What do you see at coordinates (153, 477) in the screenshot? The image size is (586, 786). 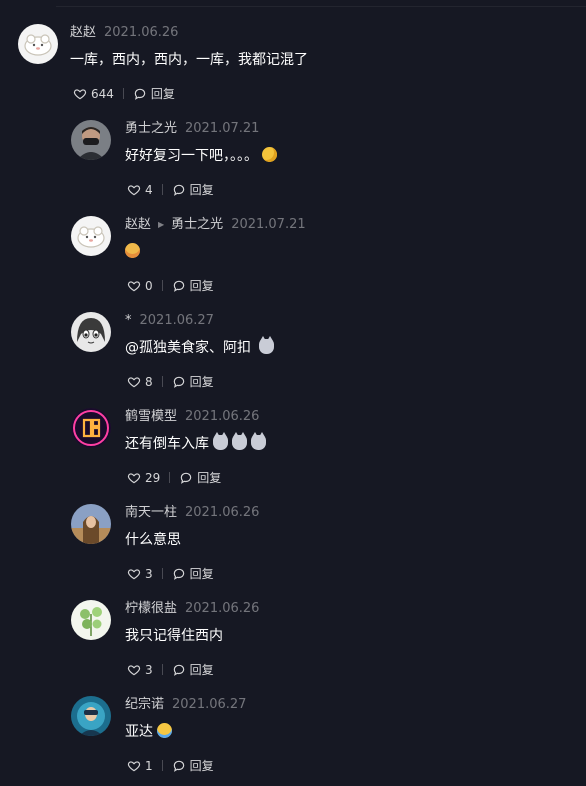 I see `like-count: 29` at bounding box center [153, 477].